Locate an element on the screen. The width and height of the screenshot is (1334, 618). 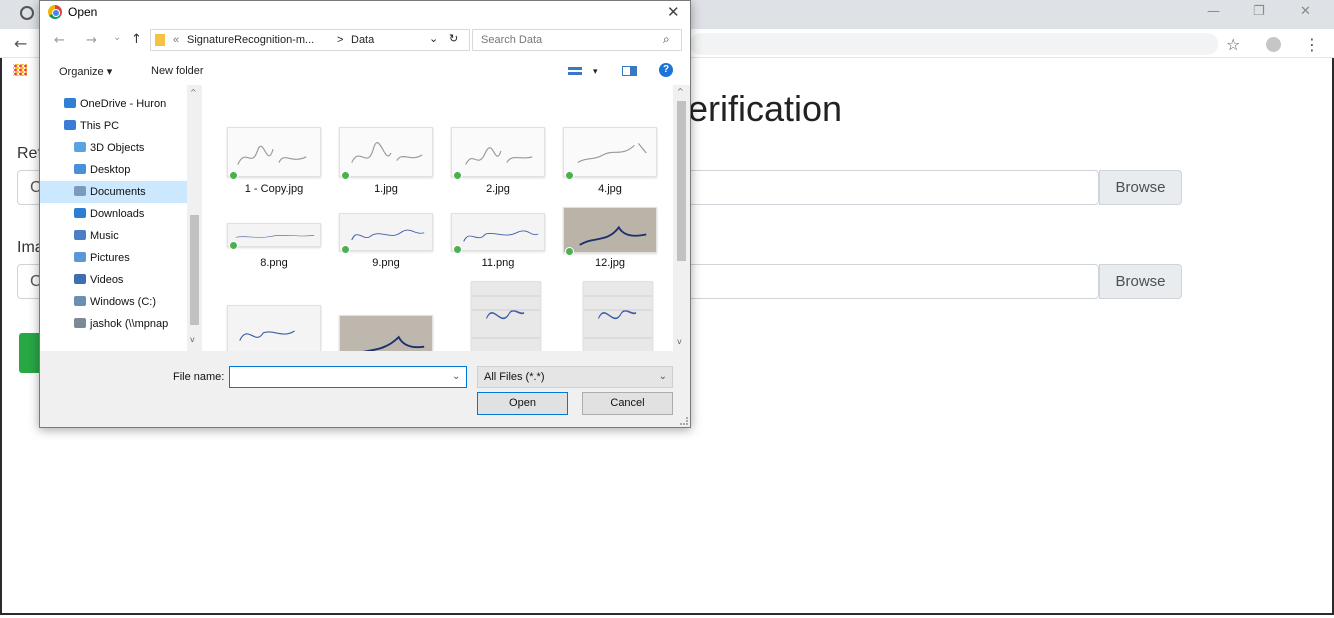
file-name-input is located at coordinates (337, 377).